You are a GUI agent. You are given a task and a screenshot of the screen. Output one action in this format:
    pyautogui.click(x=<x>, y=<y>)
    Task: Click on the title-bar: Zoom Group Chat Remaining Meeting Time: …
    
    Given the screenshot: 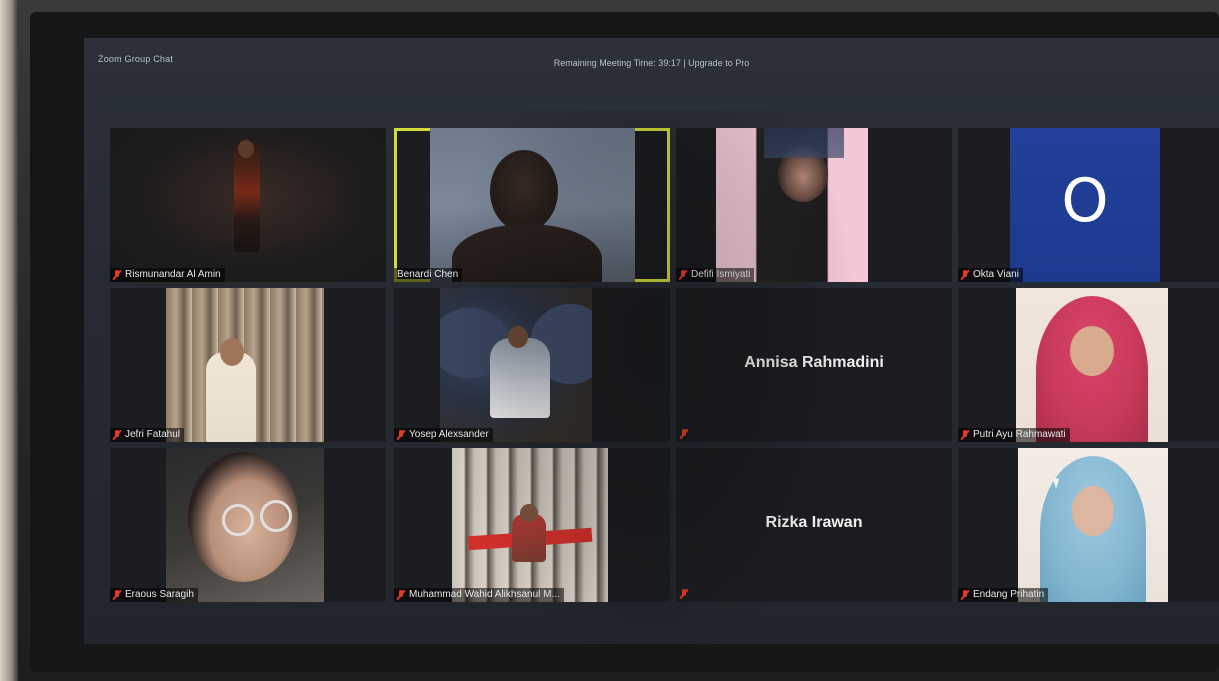 What is the action you would take?
    pyautogui.click(x=651, y=67)
    